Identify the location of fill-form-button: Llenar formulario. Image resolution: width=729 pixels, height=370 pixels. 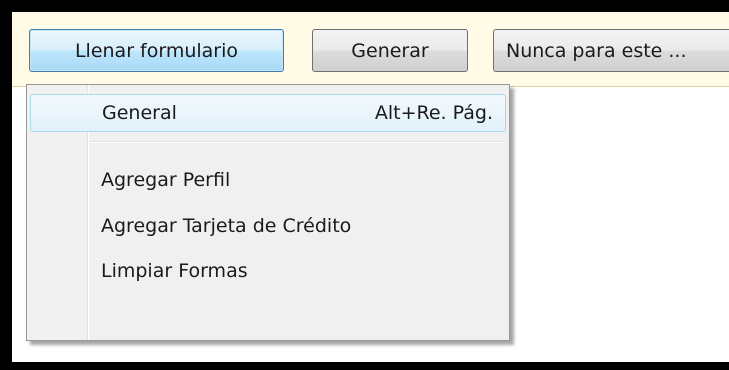
(156, 50).